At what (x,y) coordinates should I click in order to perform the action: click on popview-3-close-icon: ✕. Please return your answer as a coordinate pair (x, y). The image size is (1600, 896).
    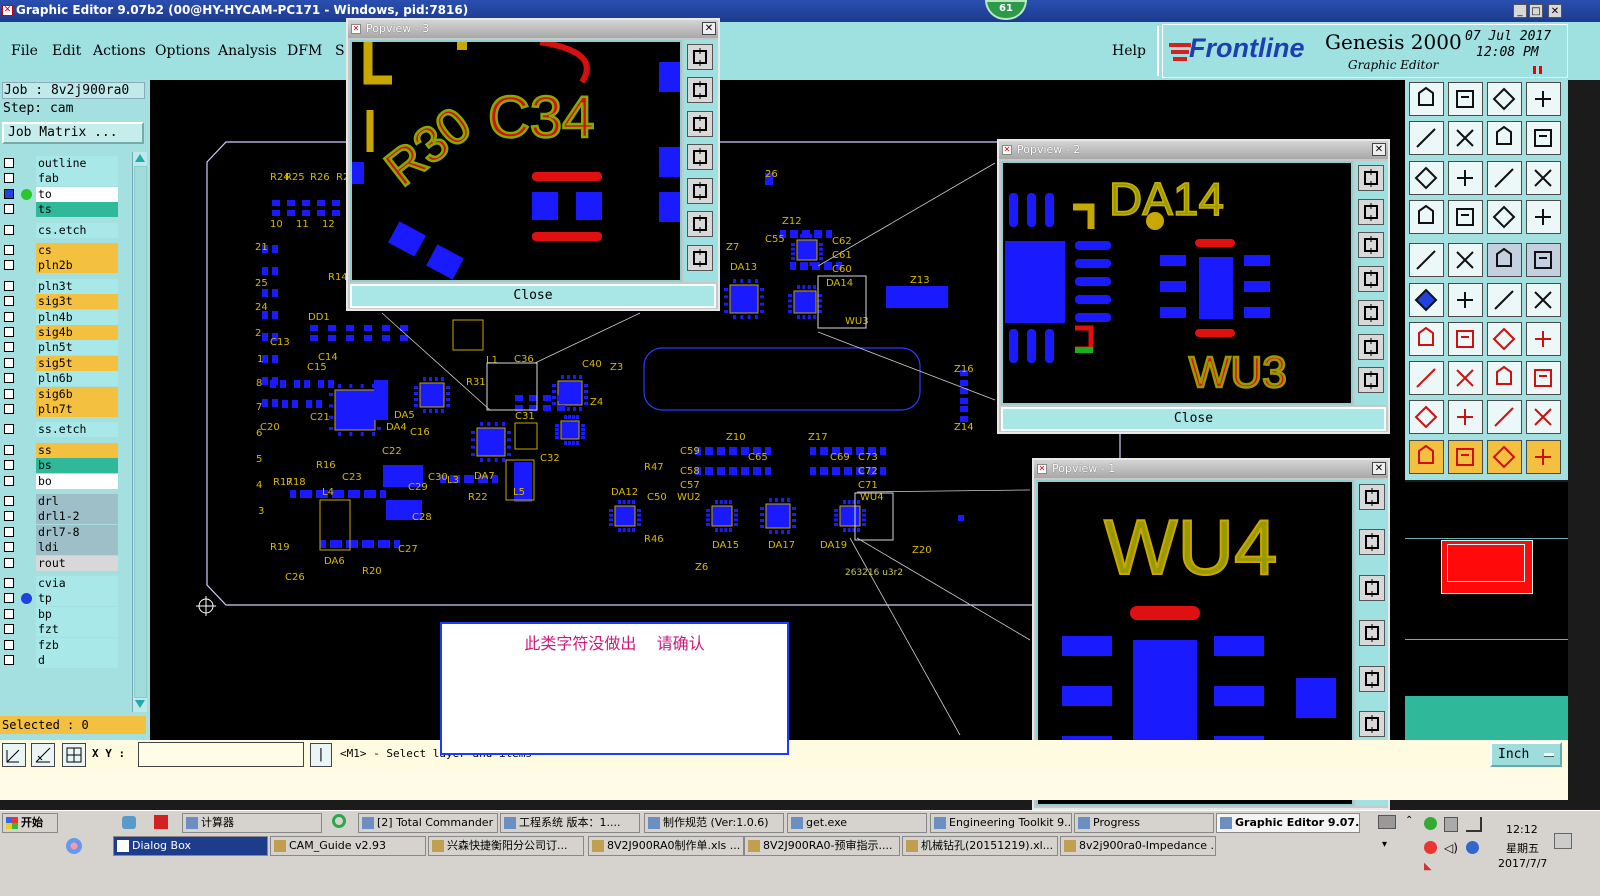
    Looking at the image, I should click on (709, 28).